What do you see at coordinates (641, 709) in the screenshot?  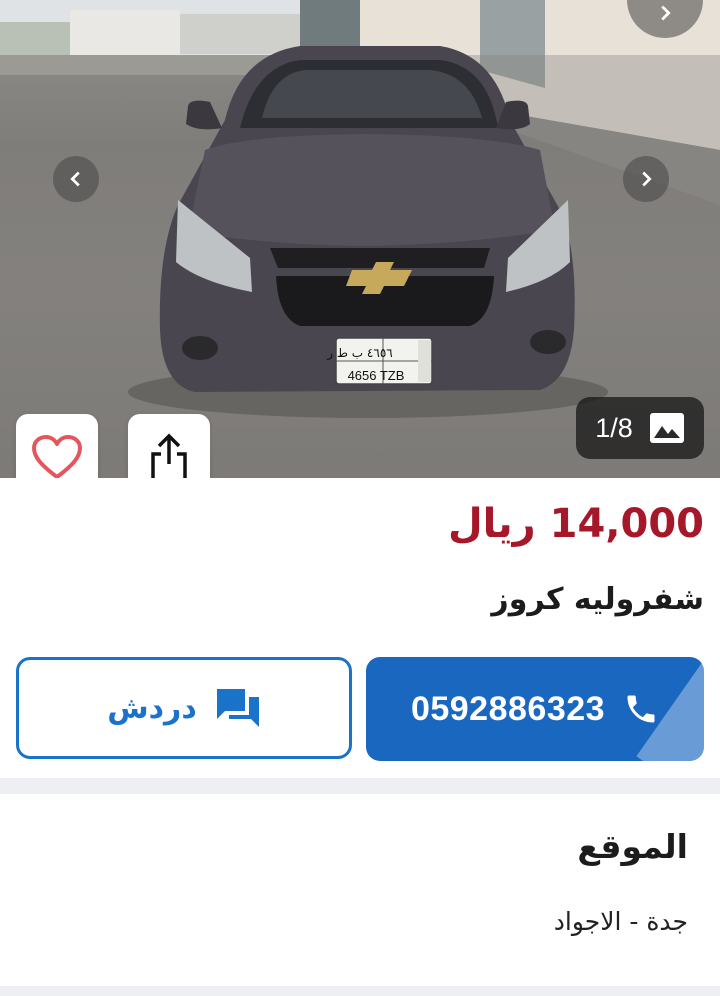 I see `phone-icon` at bounding box center [641, 709].